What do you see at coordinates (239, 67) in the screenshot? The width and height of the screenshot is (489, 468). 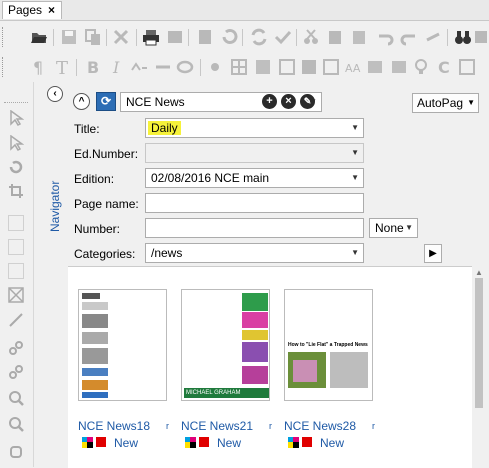 I see `grid-icon` at bounding box center [239, 67].